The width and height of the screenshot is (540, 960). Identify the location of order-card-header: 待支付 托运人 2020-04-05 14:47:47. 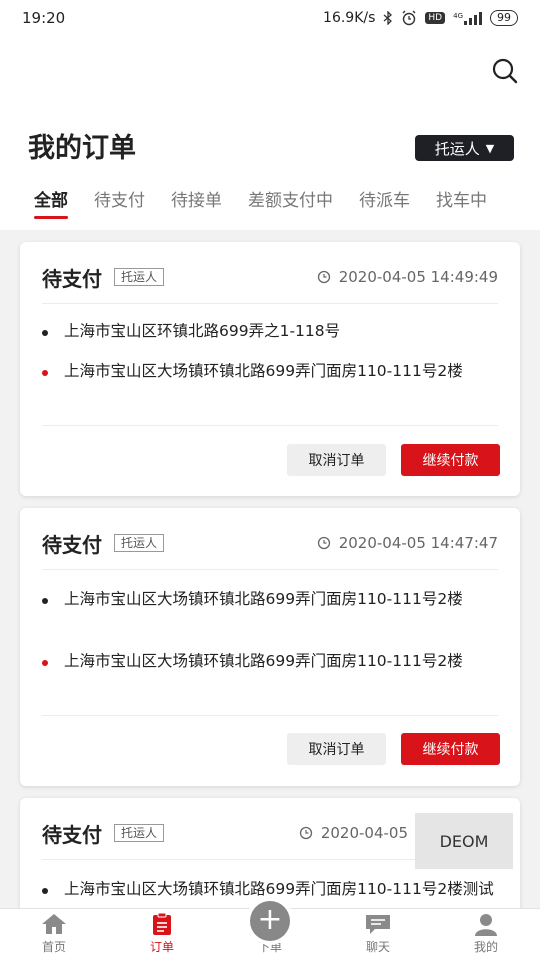
(270, 543).